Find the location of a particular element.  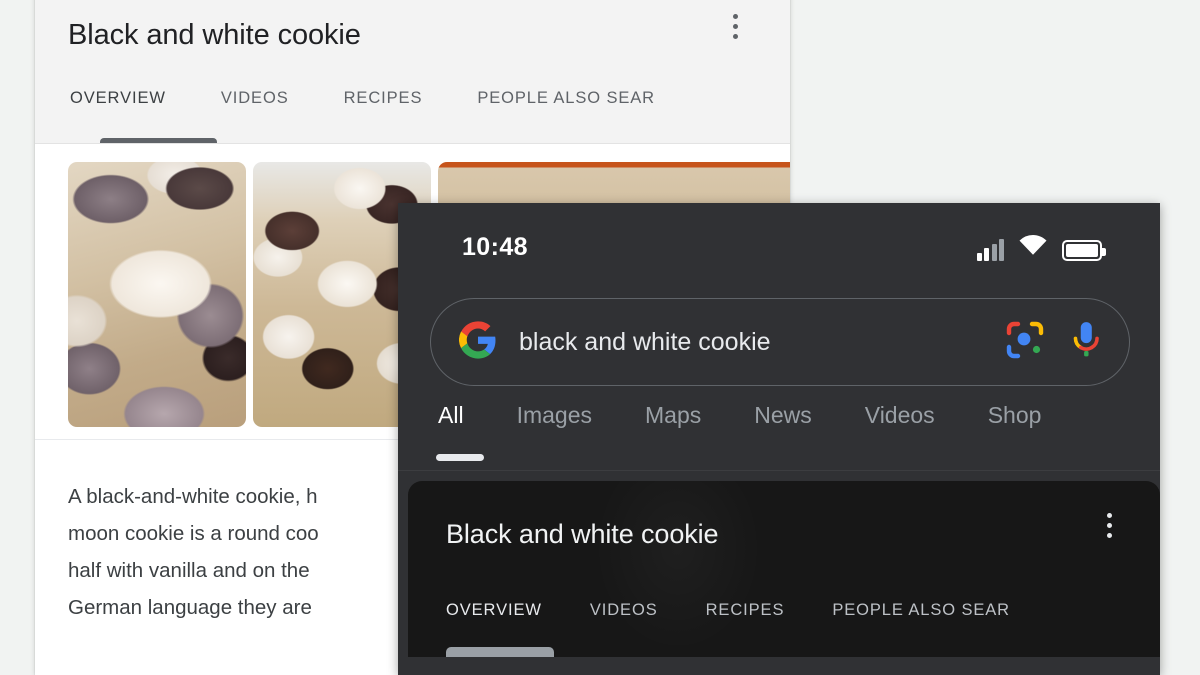

search-bar: black and white cookie is located at coordinates (780, 342).